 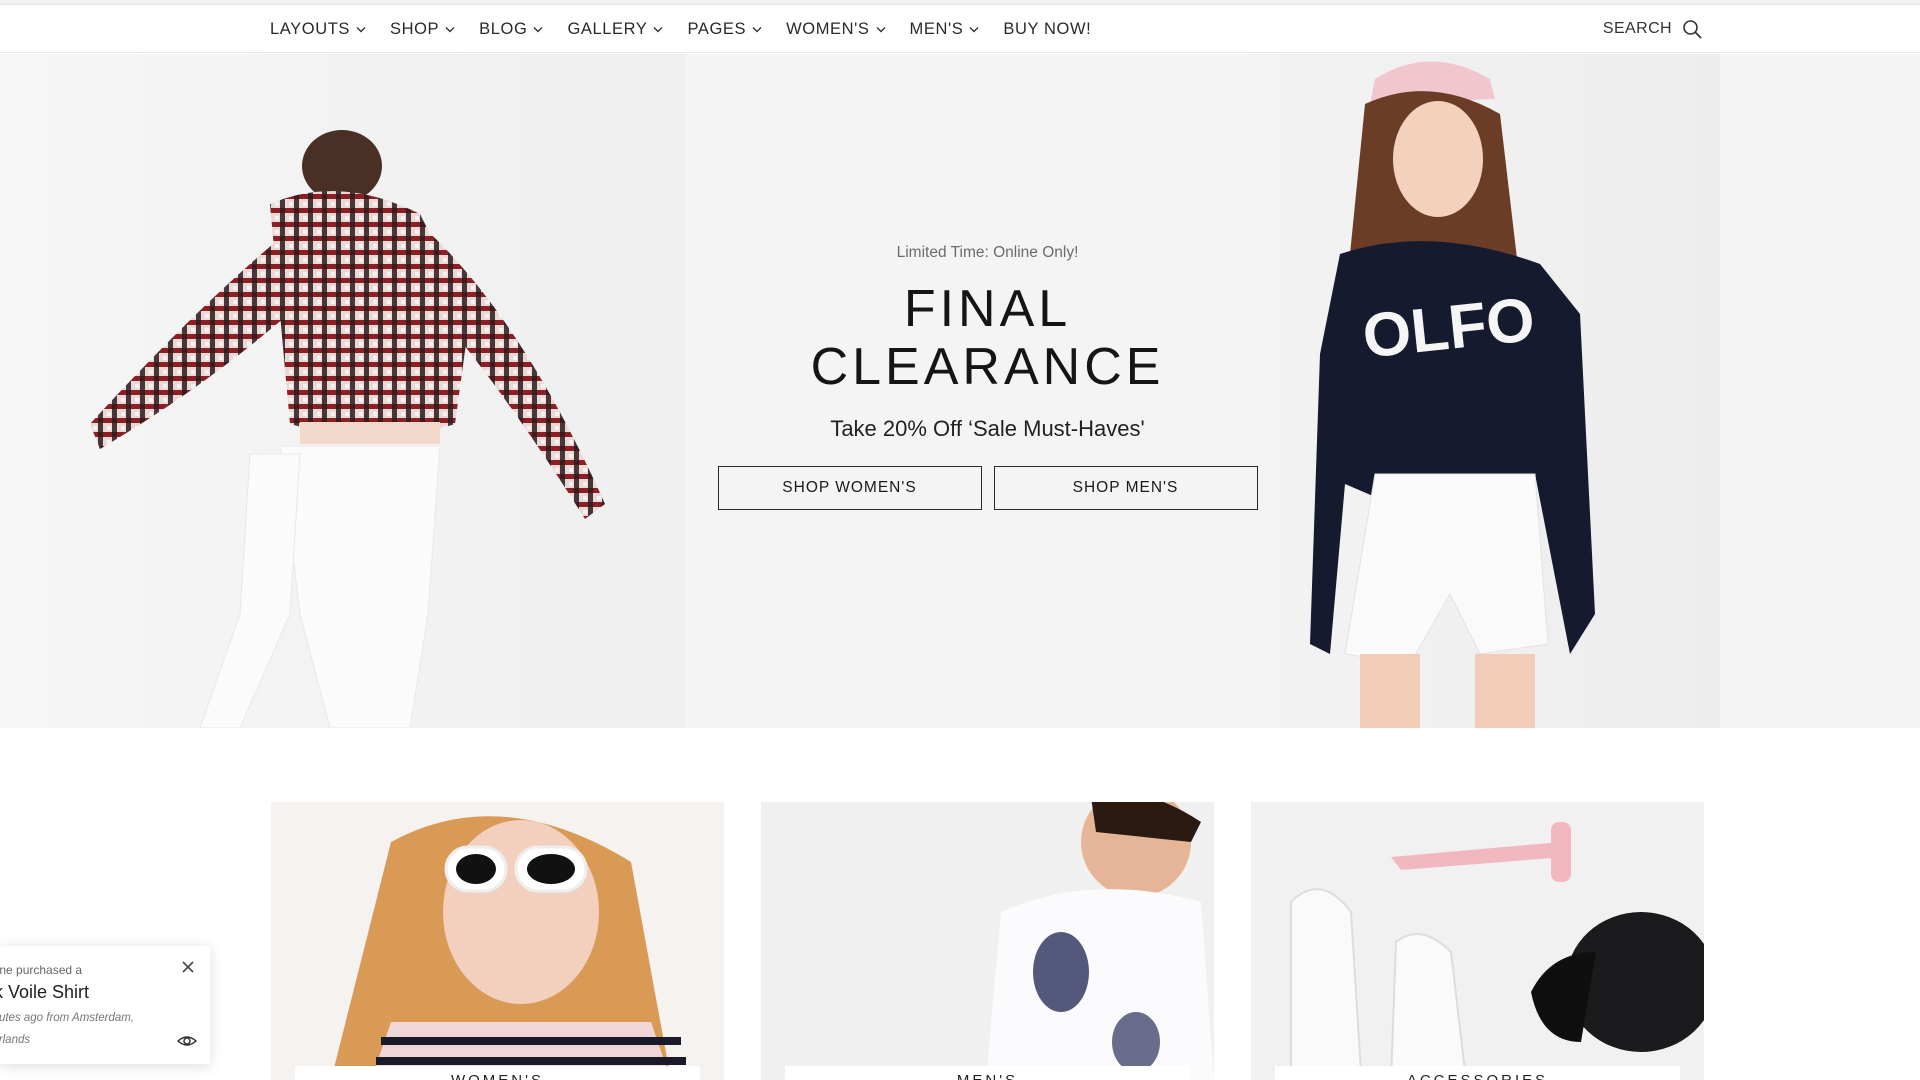 What do you see at coordinates (717, 28) in the screenshot?
I see `nav-item-label: PAGES` at bounding box center [717, 28].